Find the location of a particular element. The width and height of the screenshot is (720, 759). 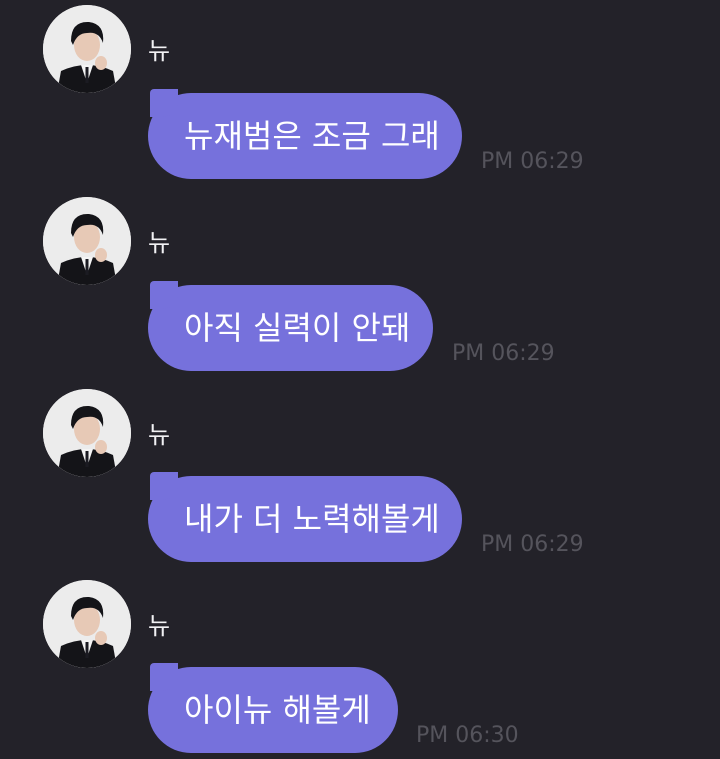

message-bubble: 내가 더 노력해볼게 is located at coordinates (305, 517).